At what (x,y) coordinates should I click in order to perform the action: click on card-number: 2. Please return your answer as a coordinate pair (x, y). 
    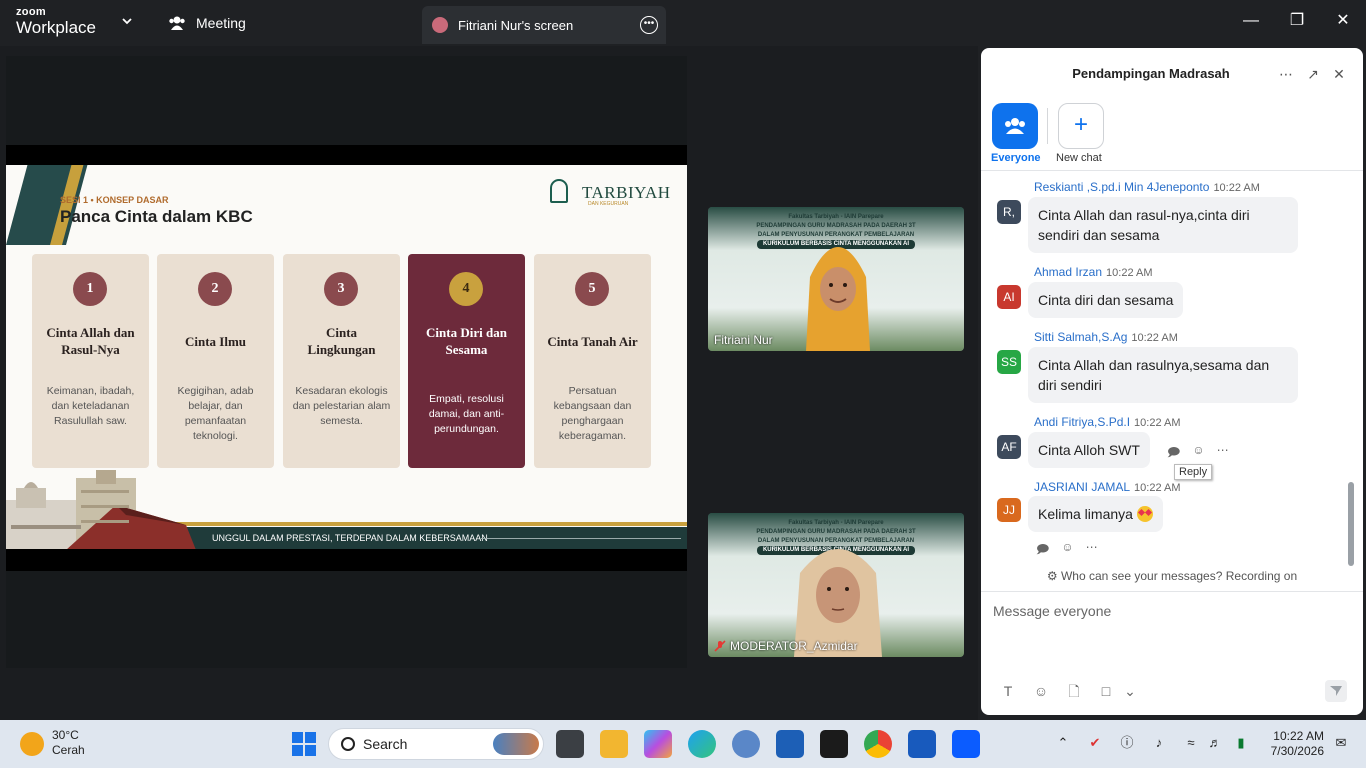
    Looking at the image, I should click on (215, 289).